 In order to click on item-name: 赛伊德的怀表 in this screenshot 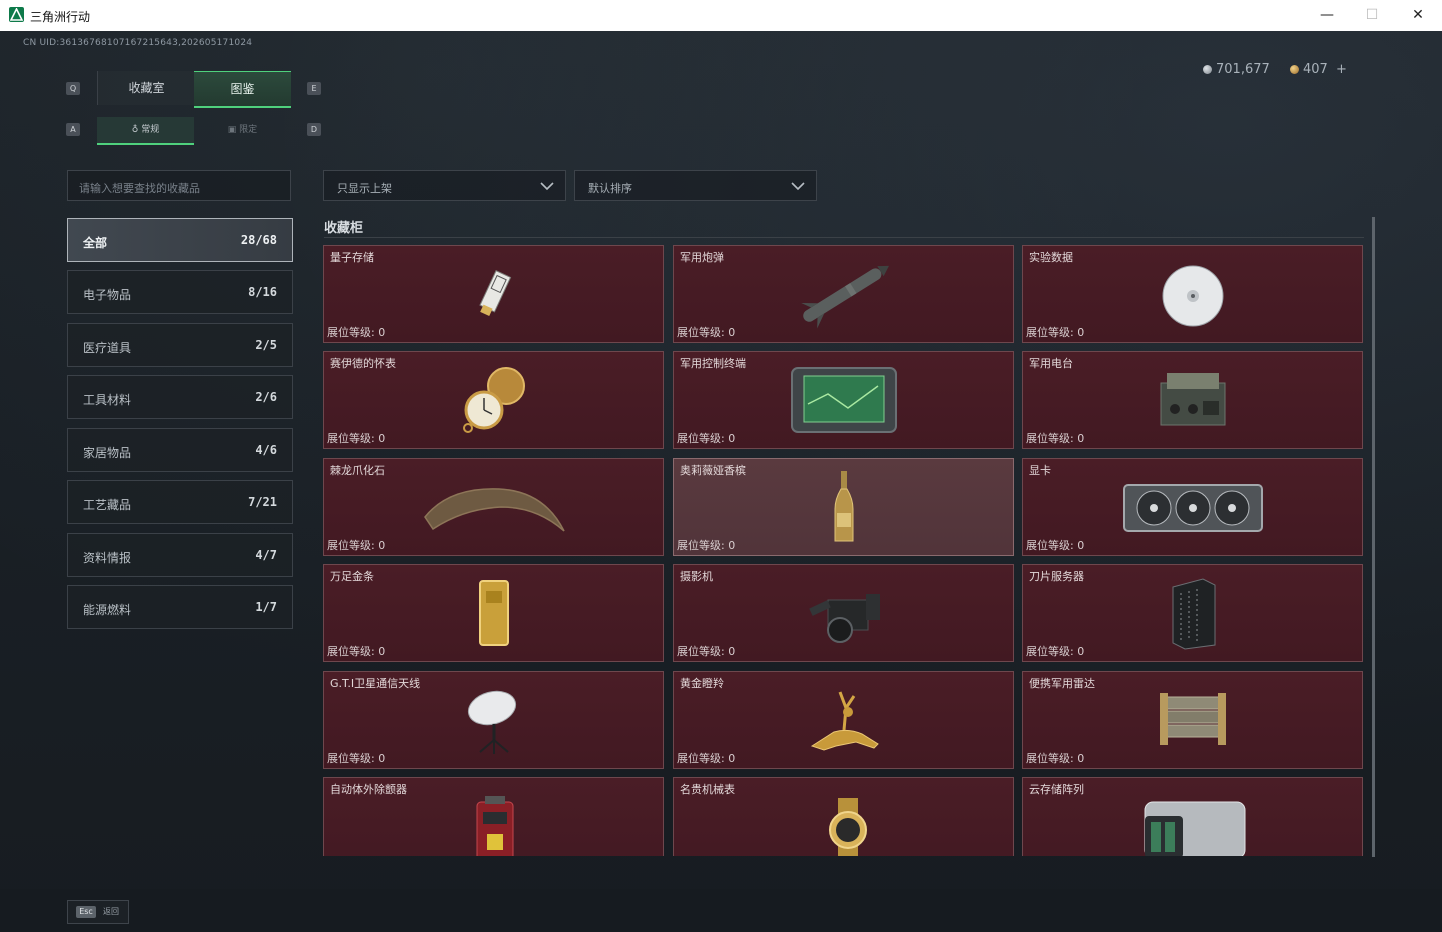, I will do `click(363, 363)`.